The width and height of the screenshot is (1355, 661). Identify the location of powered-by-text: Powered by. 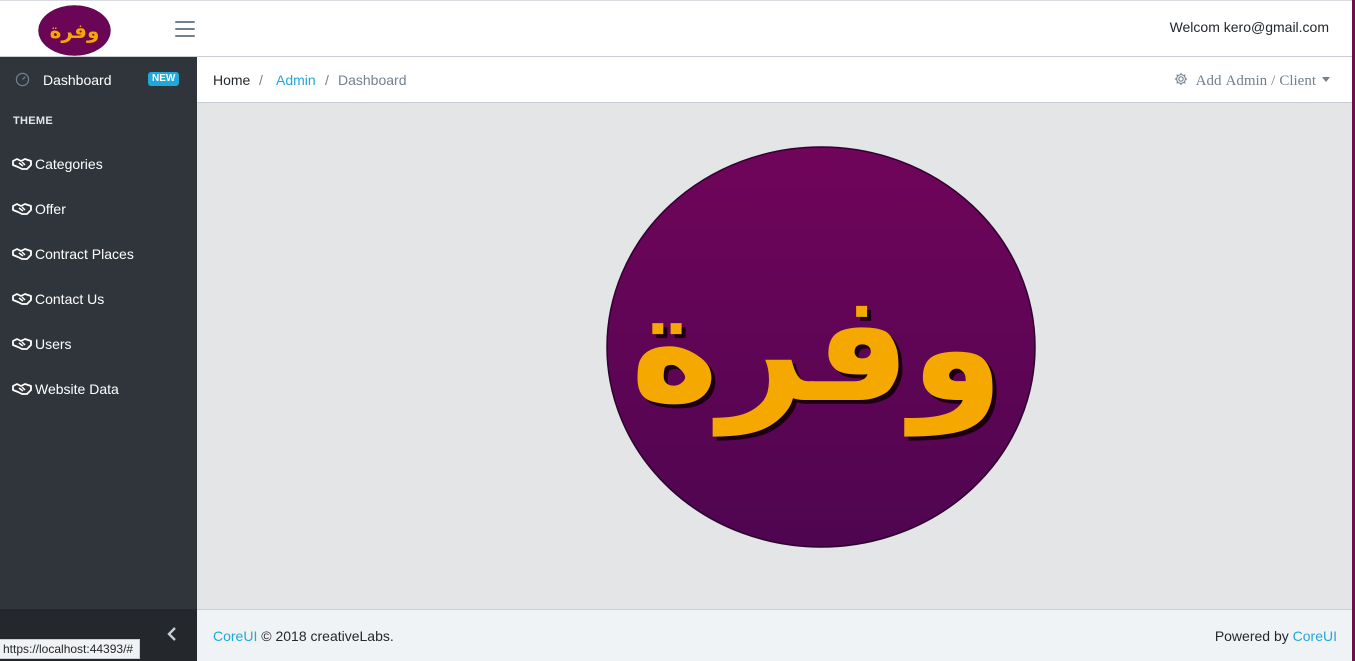
(1251, 636).